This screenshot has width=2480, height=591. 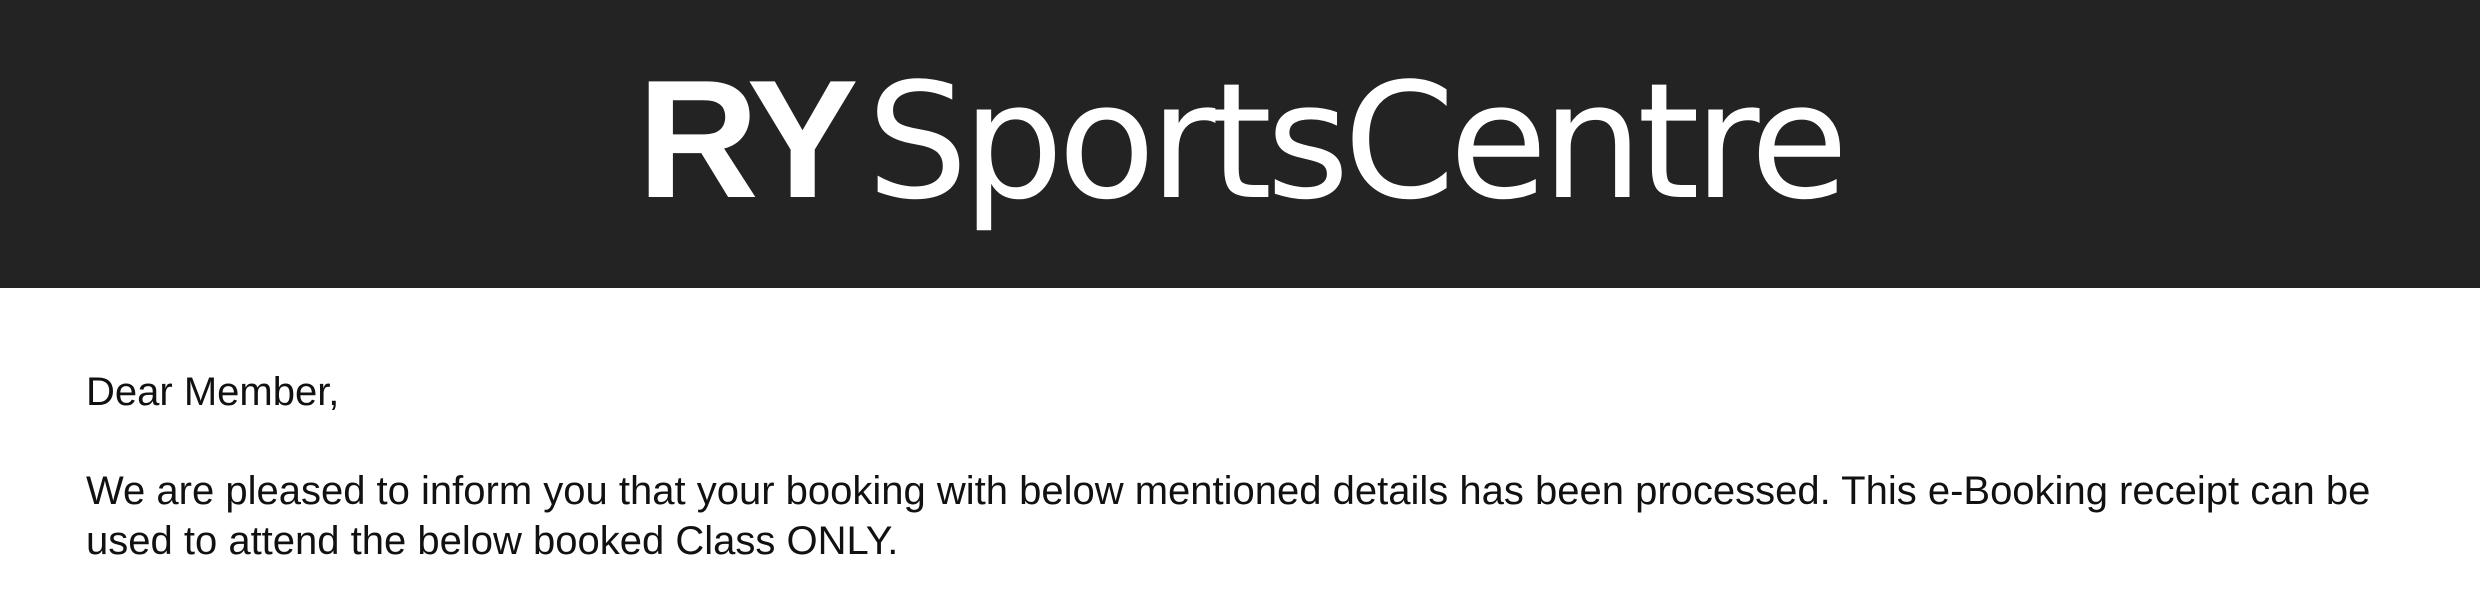 What do you see at coordinates (1357, 141) in the screenshot?
I see `logo-light-text: SportsCentre` at bounding box center [1357, 141].